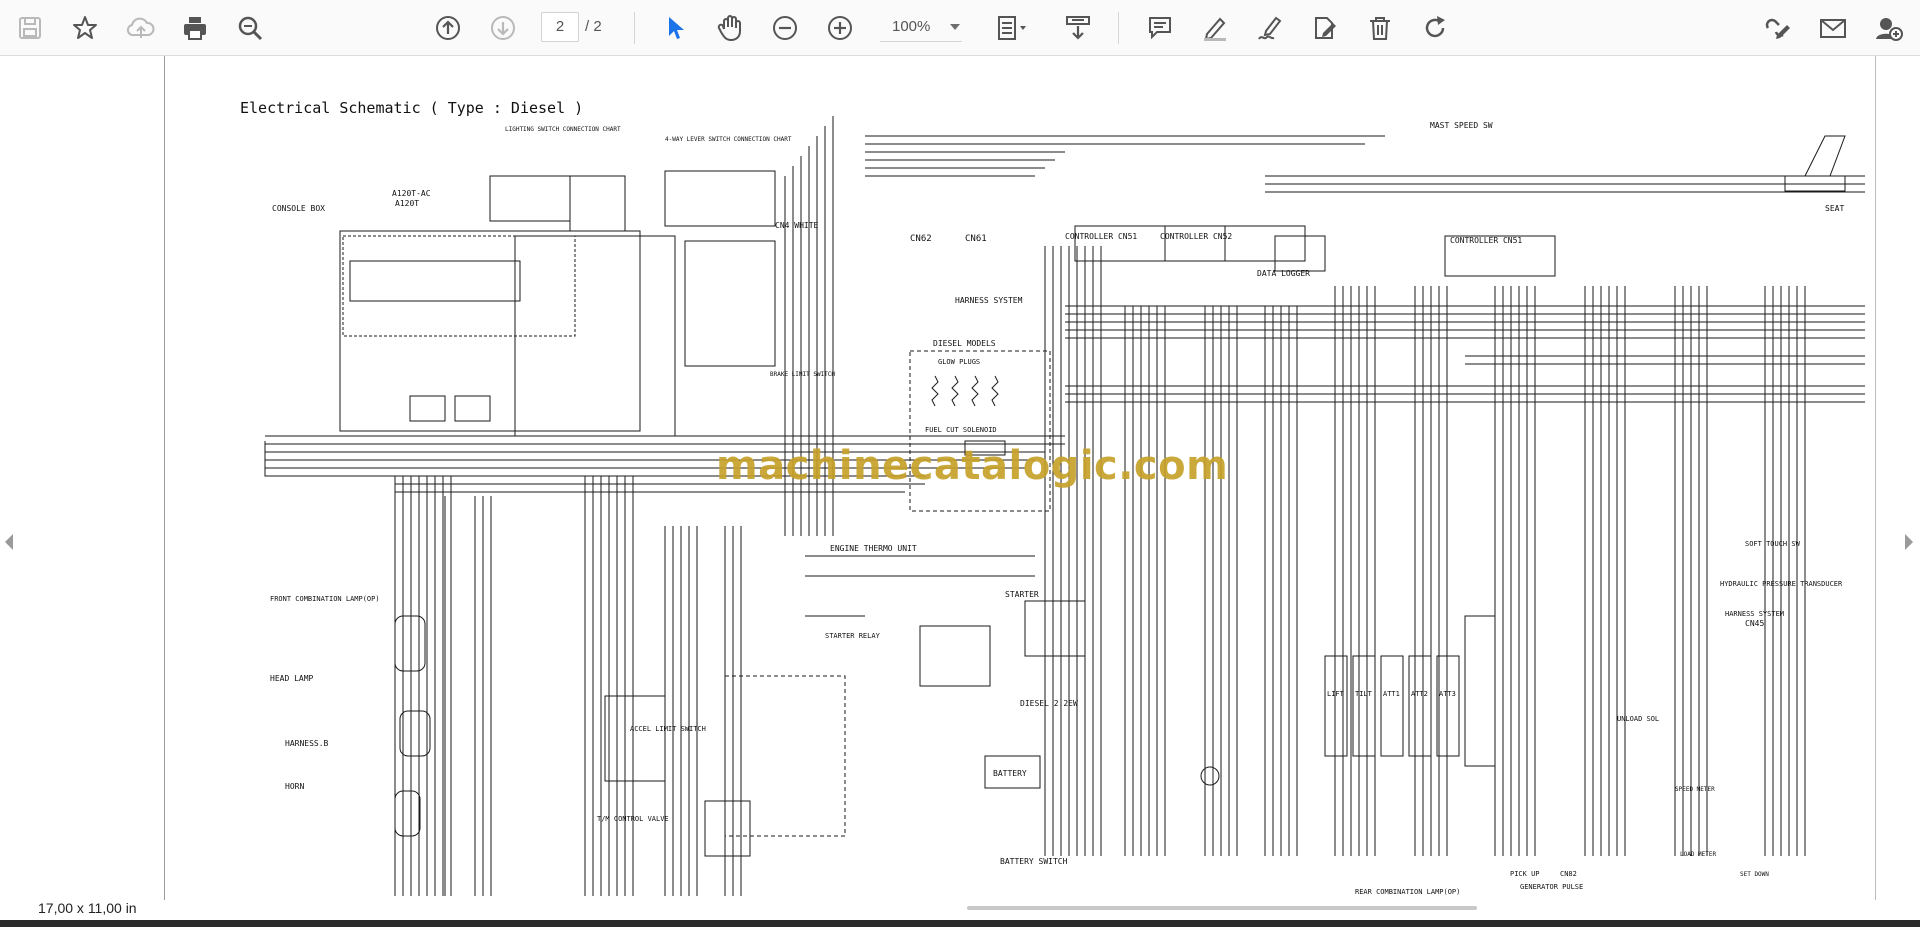 The width and height of the screenshot is (1920, 927). What do you see at coordinates (1695, 789) in the screenshot?
I see `speed-meter-label: SPEED METER` at bounding box center [1695, 789].